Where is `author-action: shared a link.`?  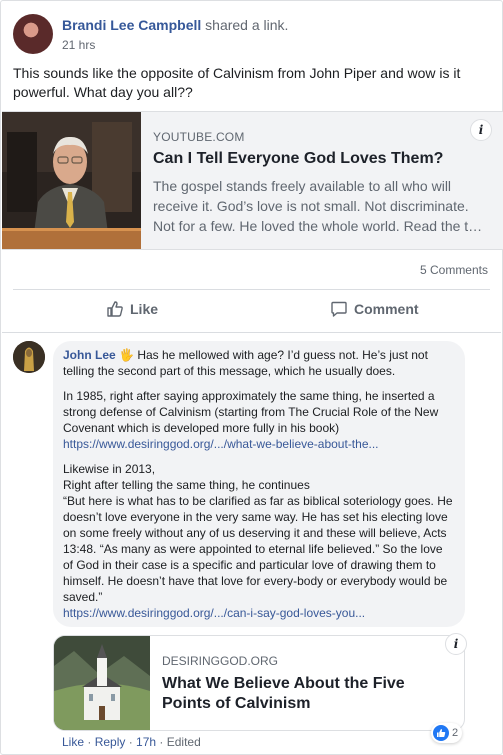 author-action: shared a link. is located at coordinates (245, 25).